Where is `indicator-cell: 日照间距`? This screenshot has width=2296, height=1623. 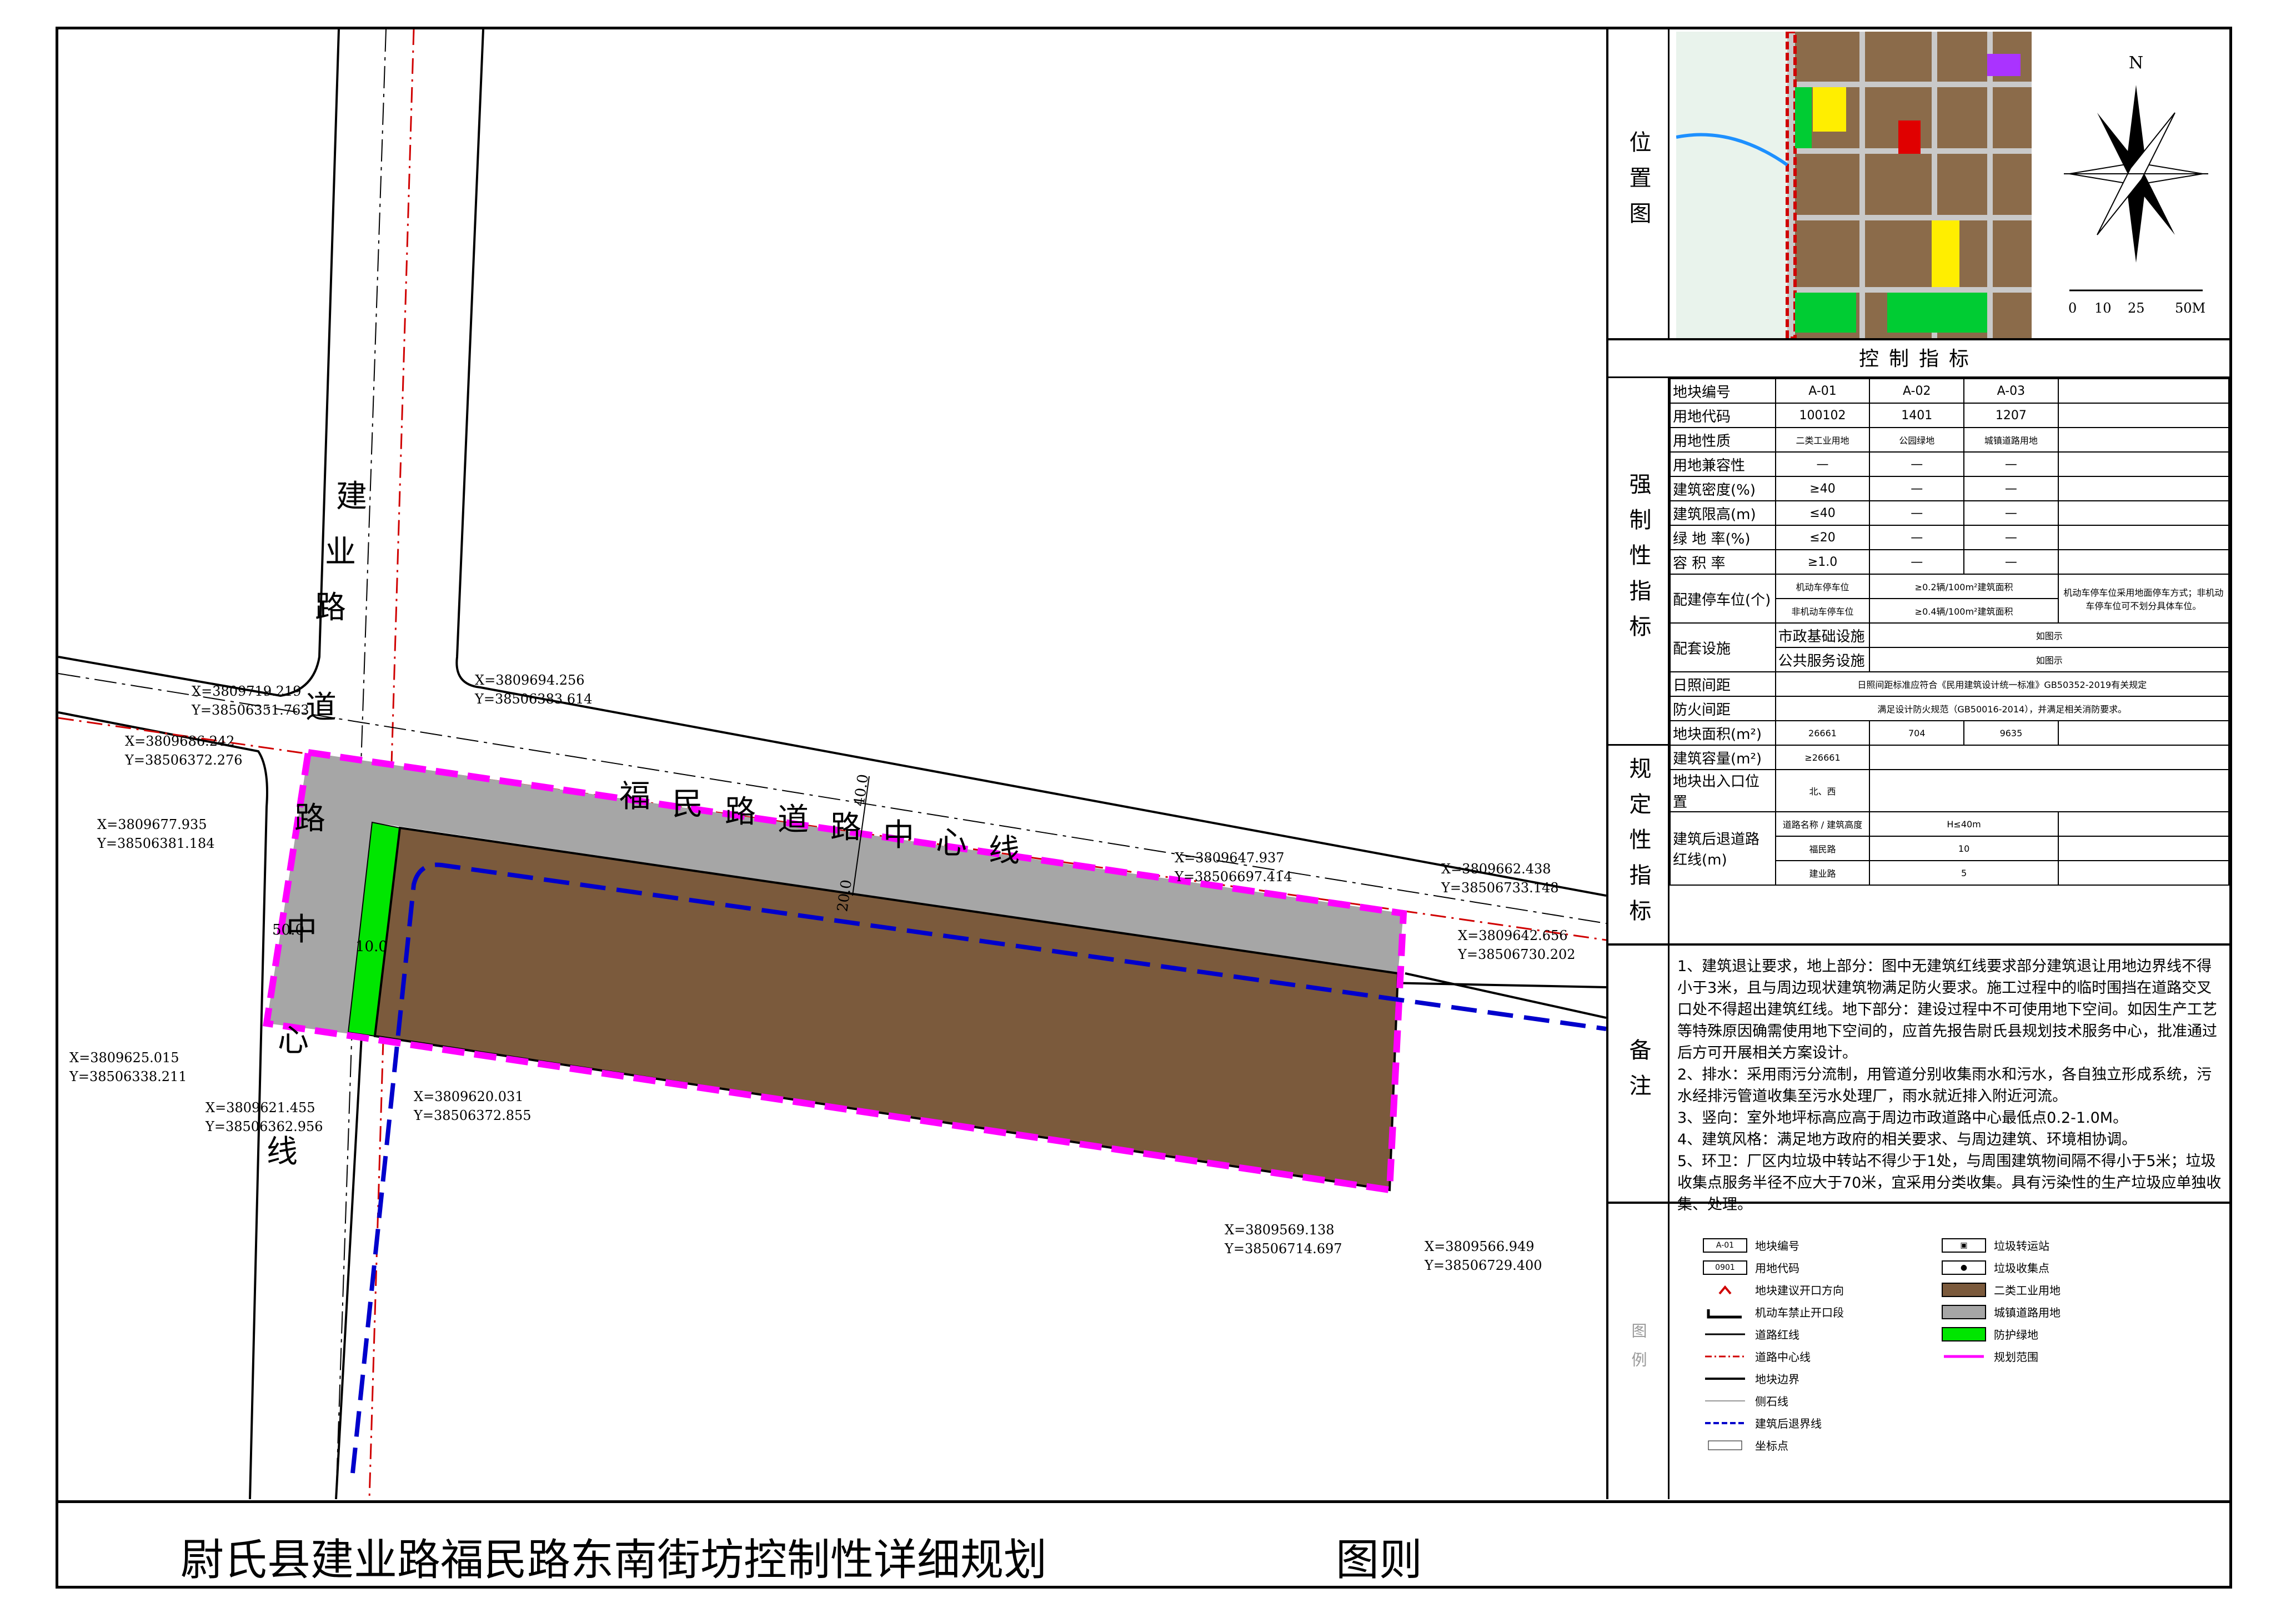 indicator-cell: 日照间距 is located at coordinates (1723, 684).